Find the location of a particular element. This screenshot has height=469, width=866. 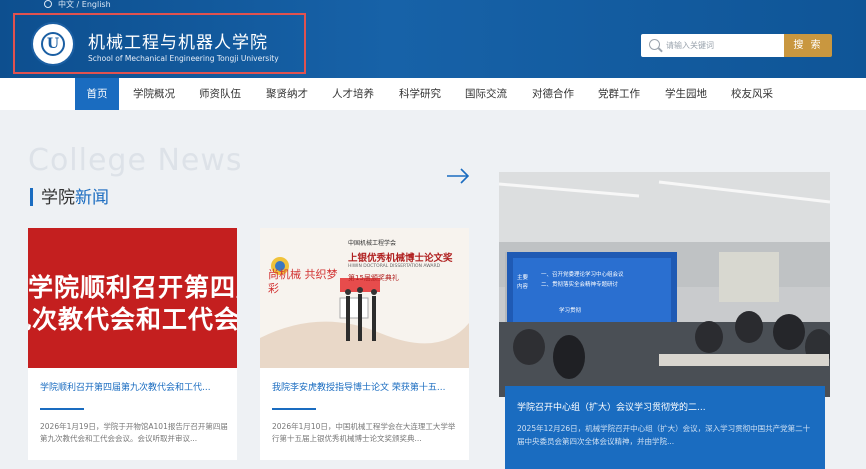

search-button: 搜 索 is located at coordinates (808, 45).